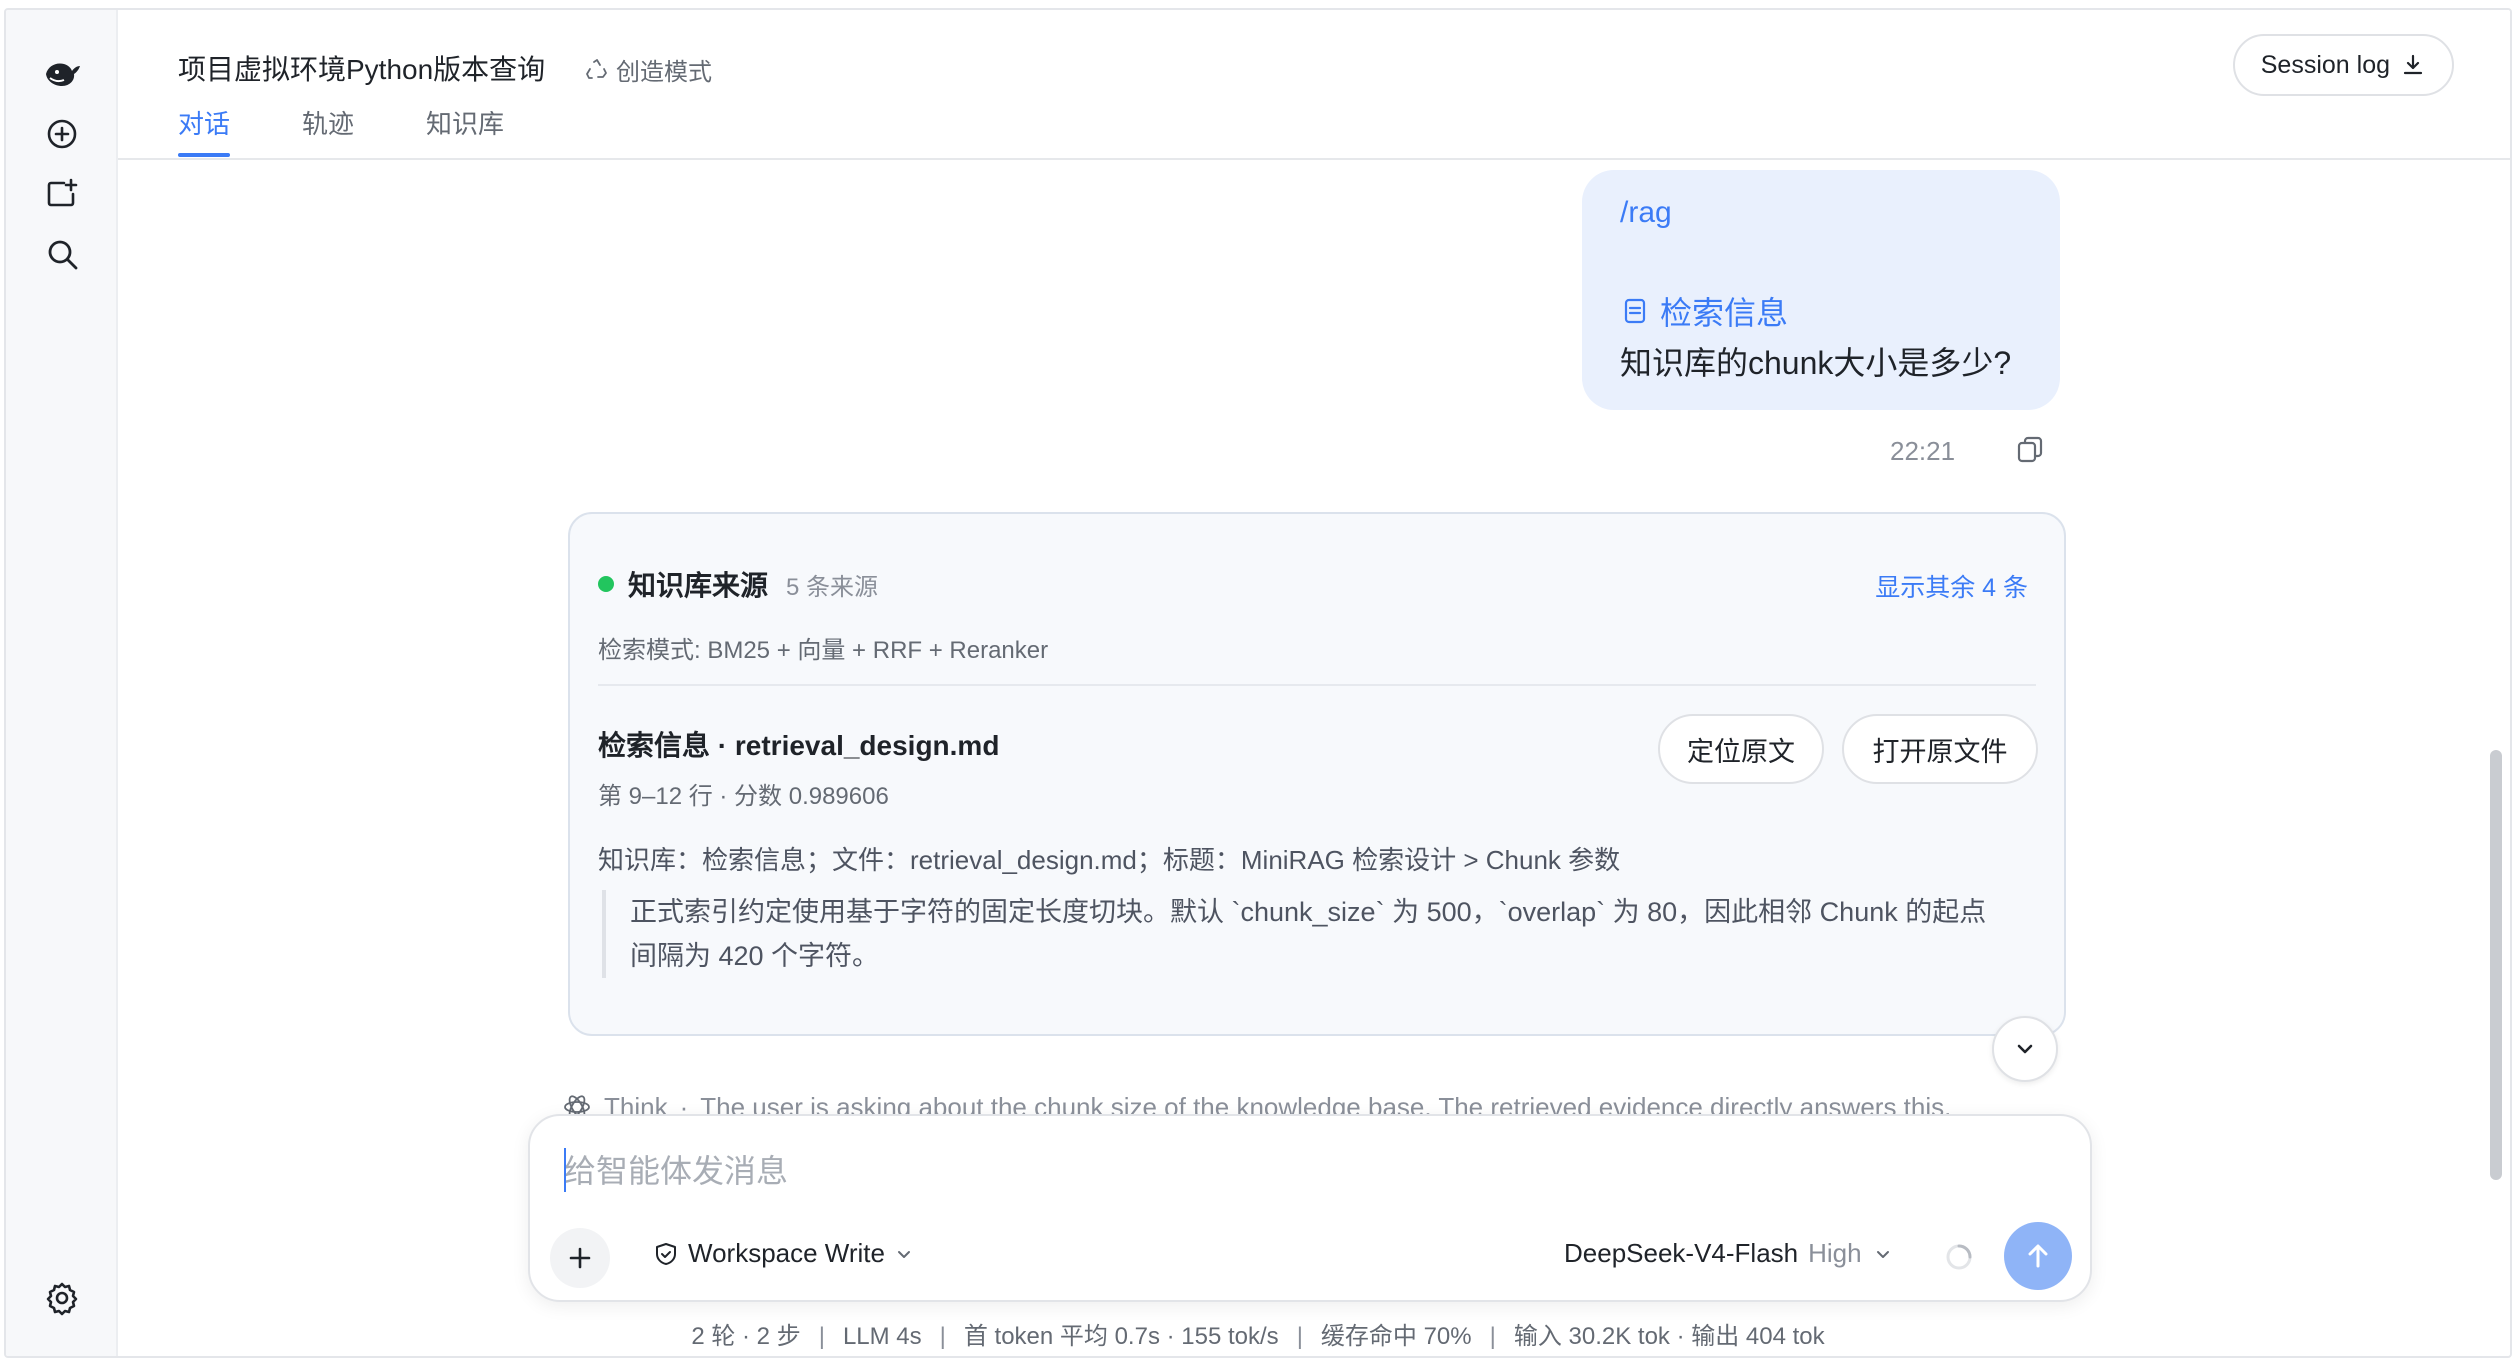 The width and height of the screenshot is (2516, 1362). What do you see at coordinates (1317, 685) in the screenshot?
I see `divider` at bounding box center [1317, 685].